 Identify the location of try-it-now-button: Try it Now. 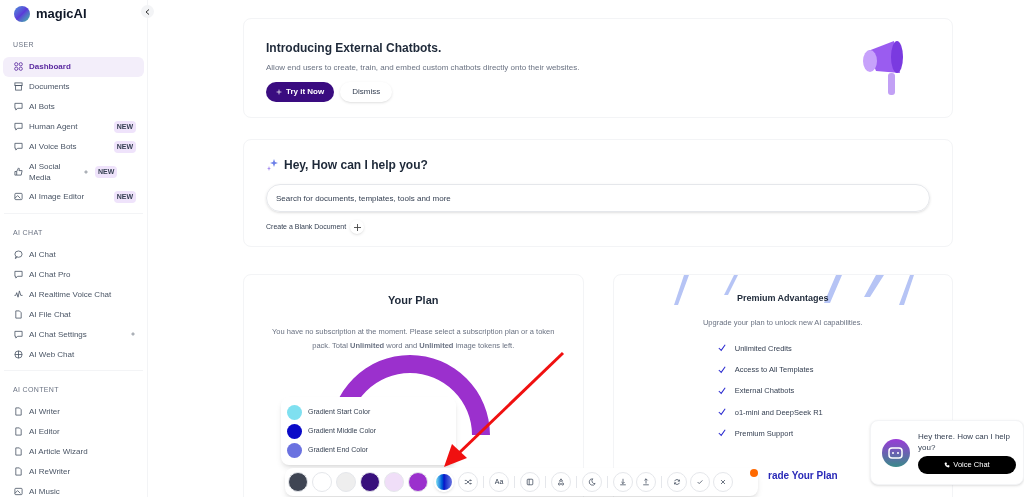
(300, 92).